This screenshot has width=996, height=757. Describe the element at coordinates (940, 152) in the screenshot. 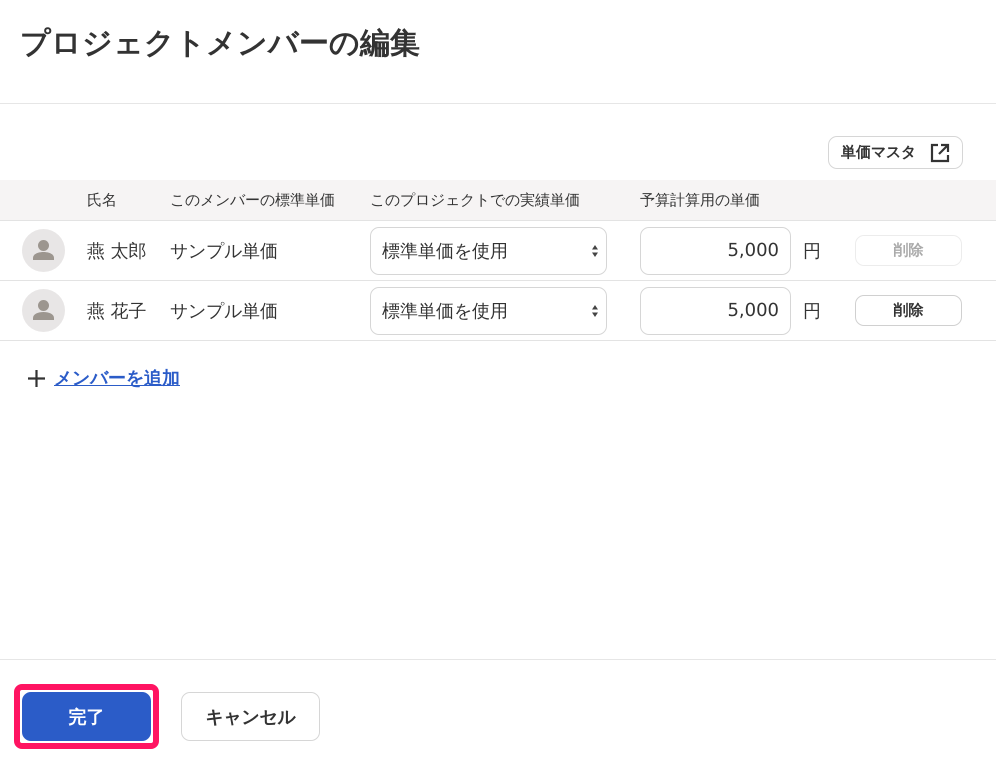

I see `external-link-icon` at that location.